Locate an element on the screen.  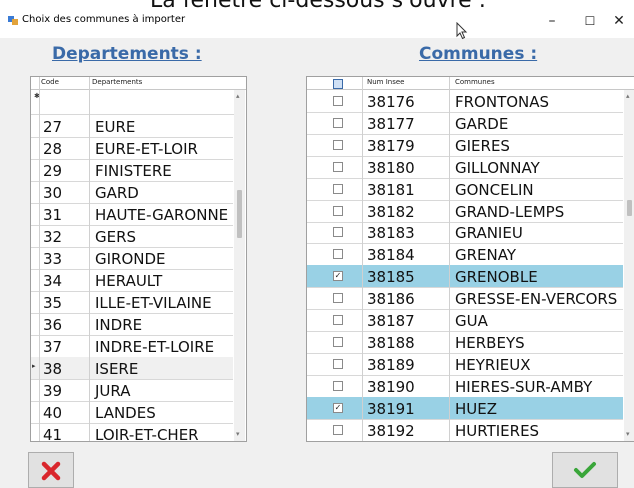
table-row: 38179 GIERES is located at coordinates (465, 145).